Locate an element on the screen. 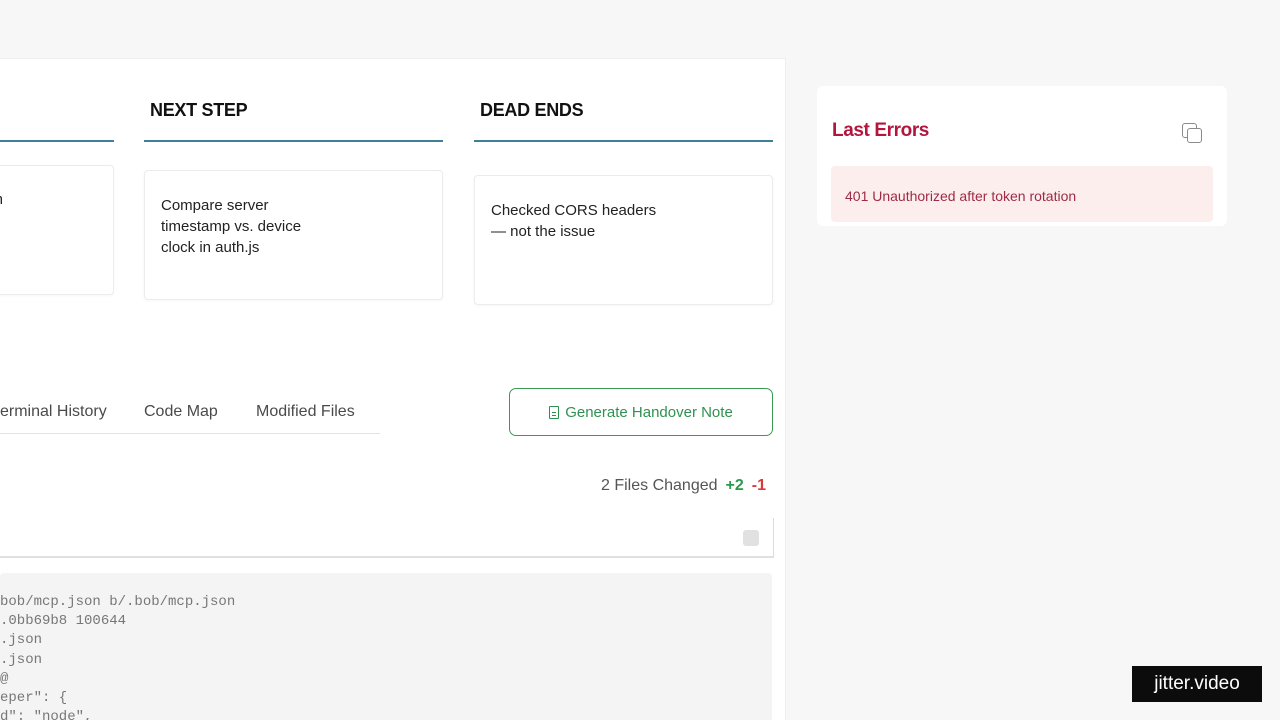 This screenshot has height=720, width=1280. generate-handover-note-button: Generate Handover Note is located at coordinates (641, 412).